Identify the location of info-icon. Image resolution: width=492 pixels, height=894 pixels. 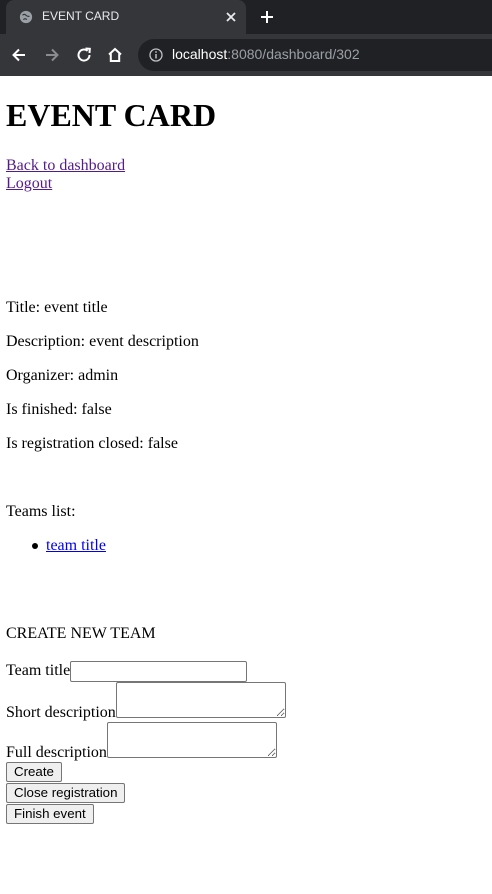
(156, 55).